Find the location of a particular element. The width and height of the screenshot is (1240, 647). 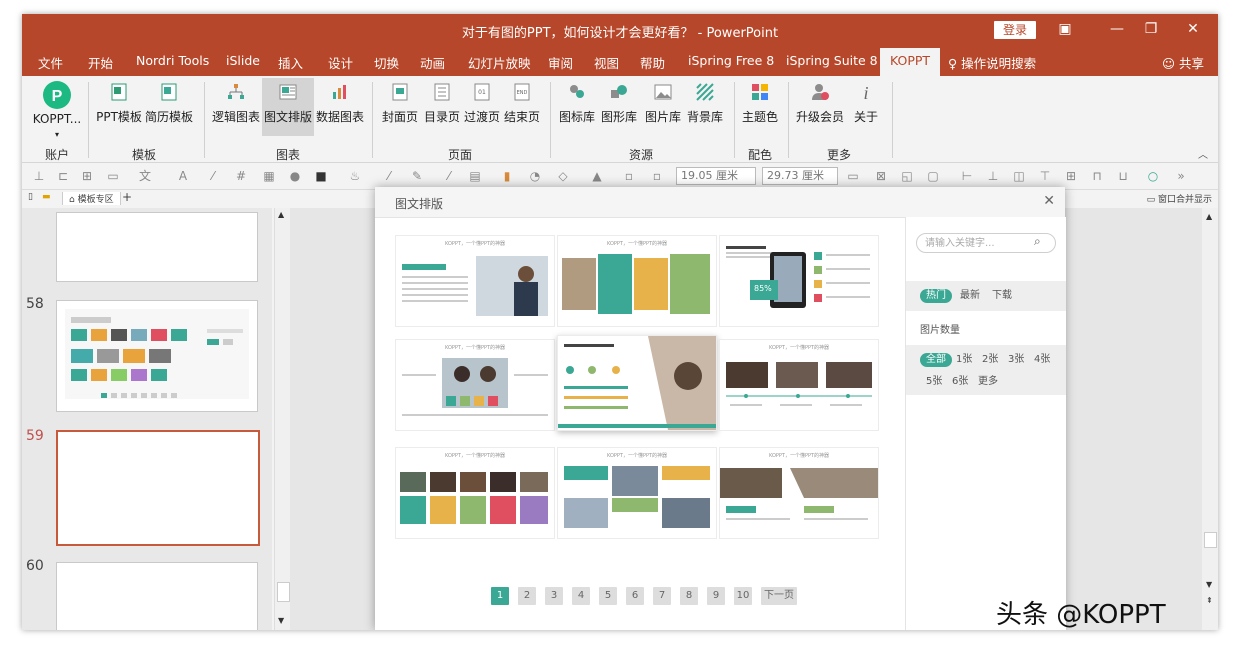

textbox-icon: ▭ is located at coordinates (113, 176).